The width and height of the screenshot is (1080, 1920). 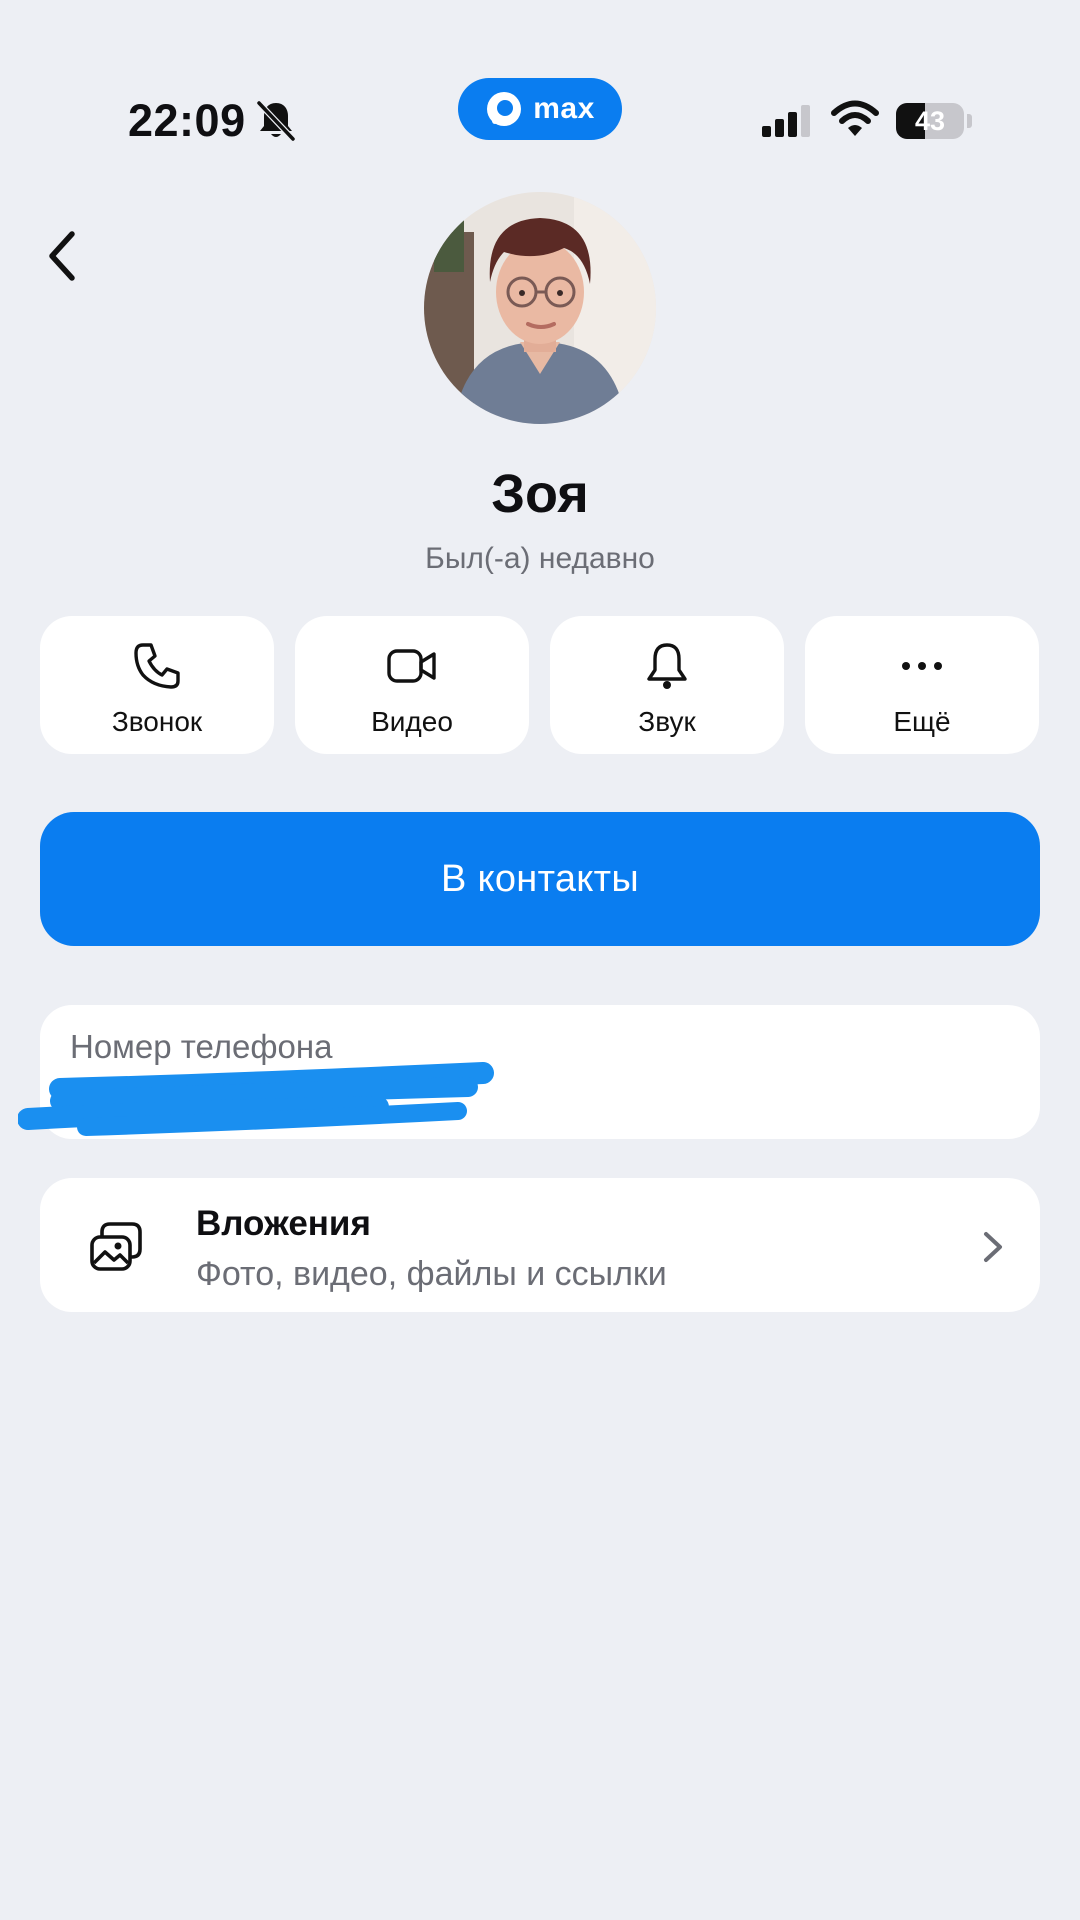 I want to click on add-to-contacts-button: В контакты, so click(x=540, y=879).